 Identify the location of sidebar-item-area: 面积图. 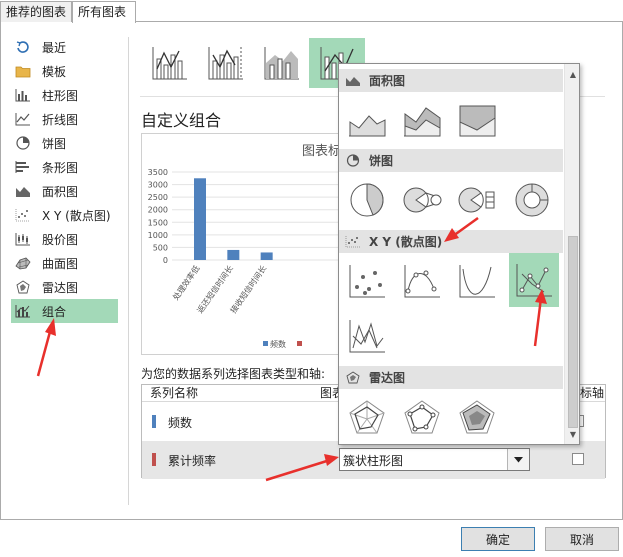
(64, 191).